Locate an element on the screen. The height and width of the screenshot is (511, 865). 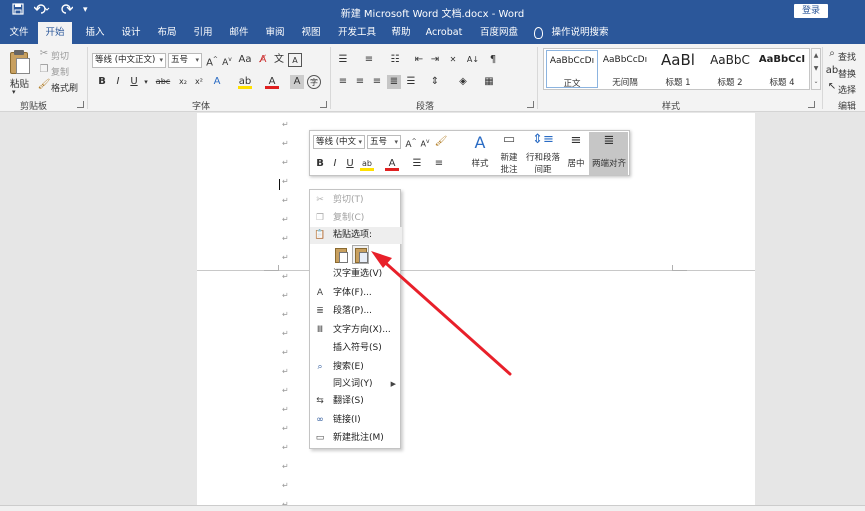
annotation-arrow is located at coordinates (441, 313).